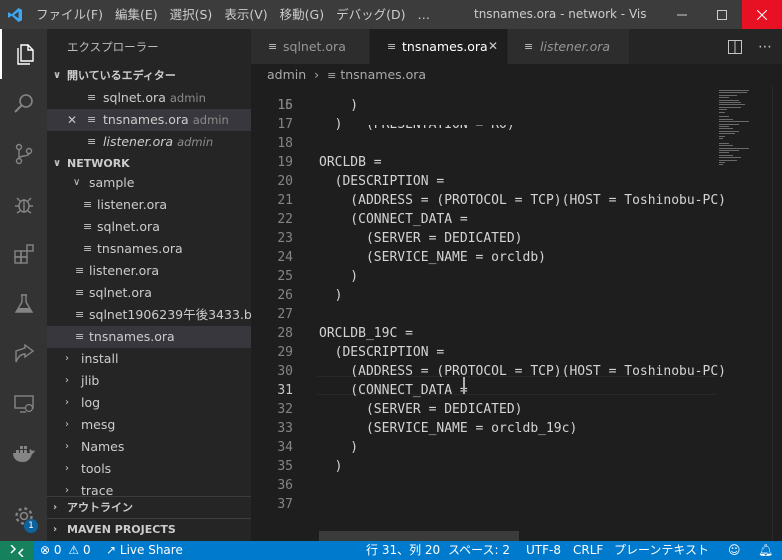 This screenshot has height=560, width=782. I want to click on settings-gear-icon: 1, so click(23, 516).